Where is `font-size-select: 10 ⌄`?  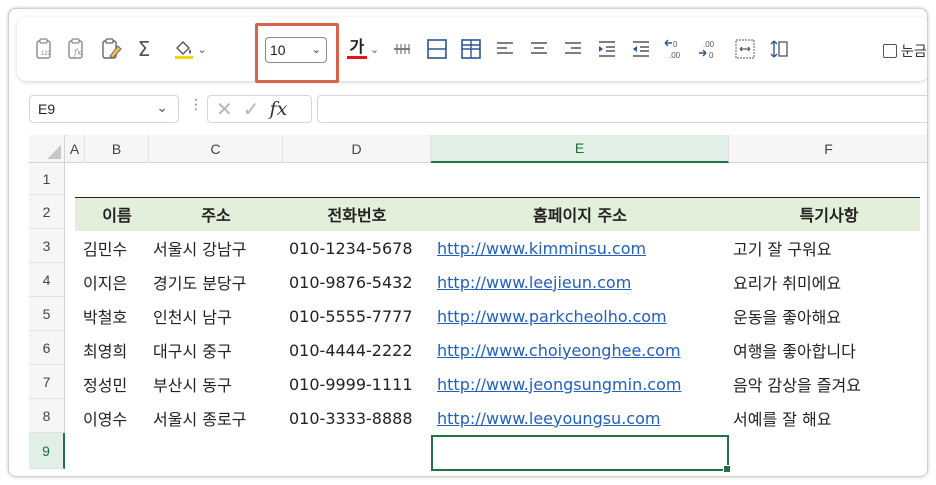 font-size-select: 10 ⌄ is located at coordinates (296, 50).